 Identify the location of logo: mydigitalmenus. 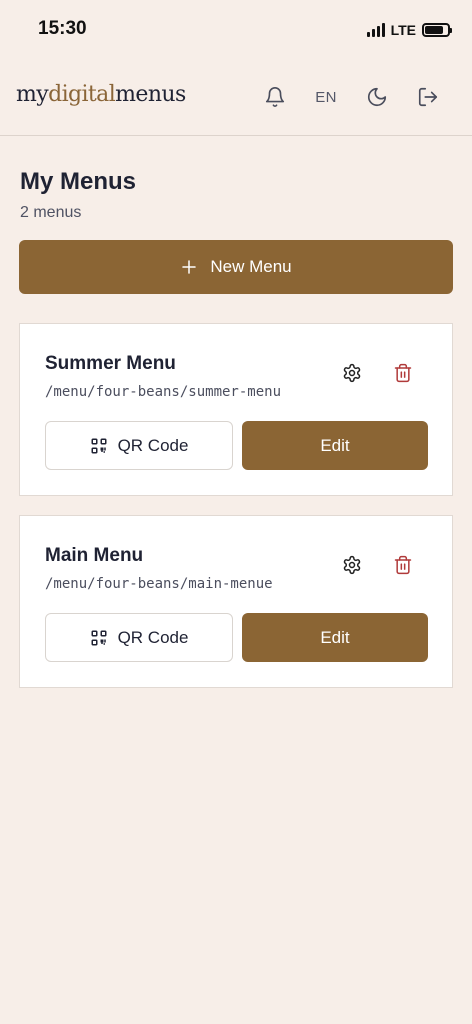
(101, 94).